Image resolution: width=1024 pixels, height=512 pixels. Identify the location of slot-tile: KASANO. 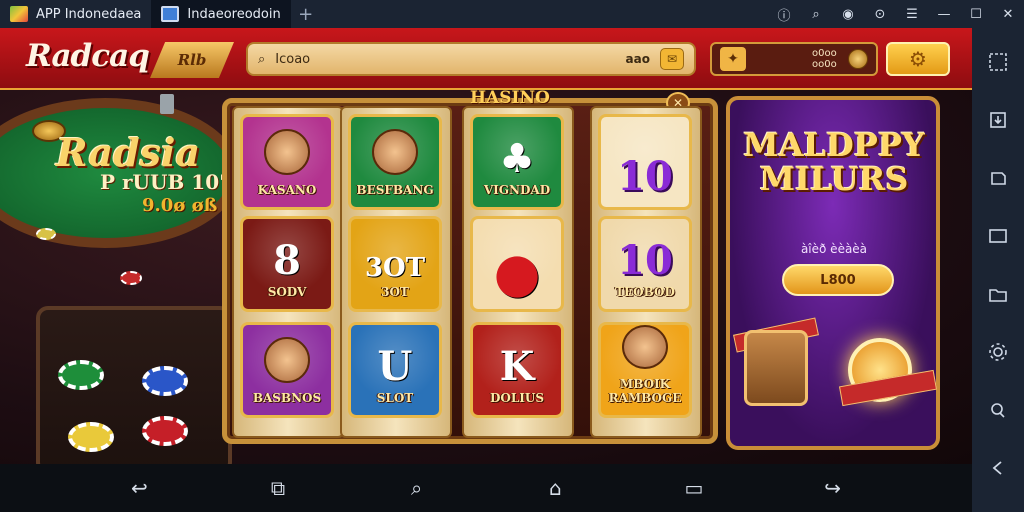
(287, 162).